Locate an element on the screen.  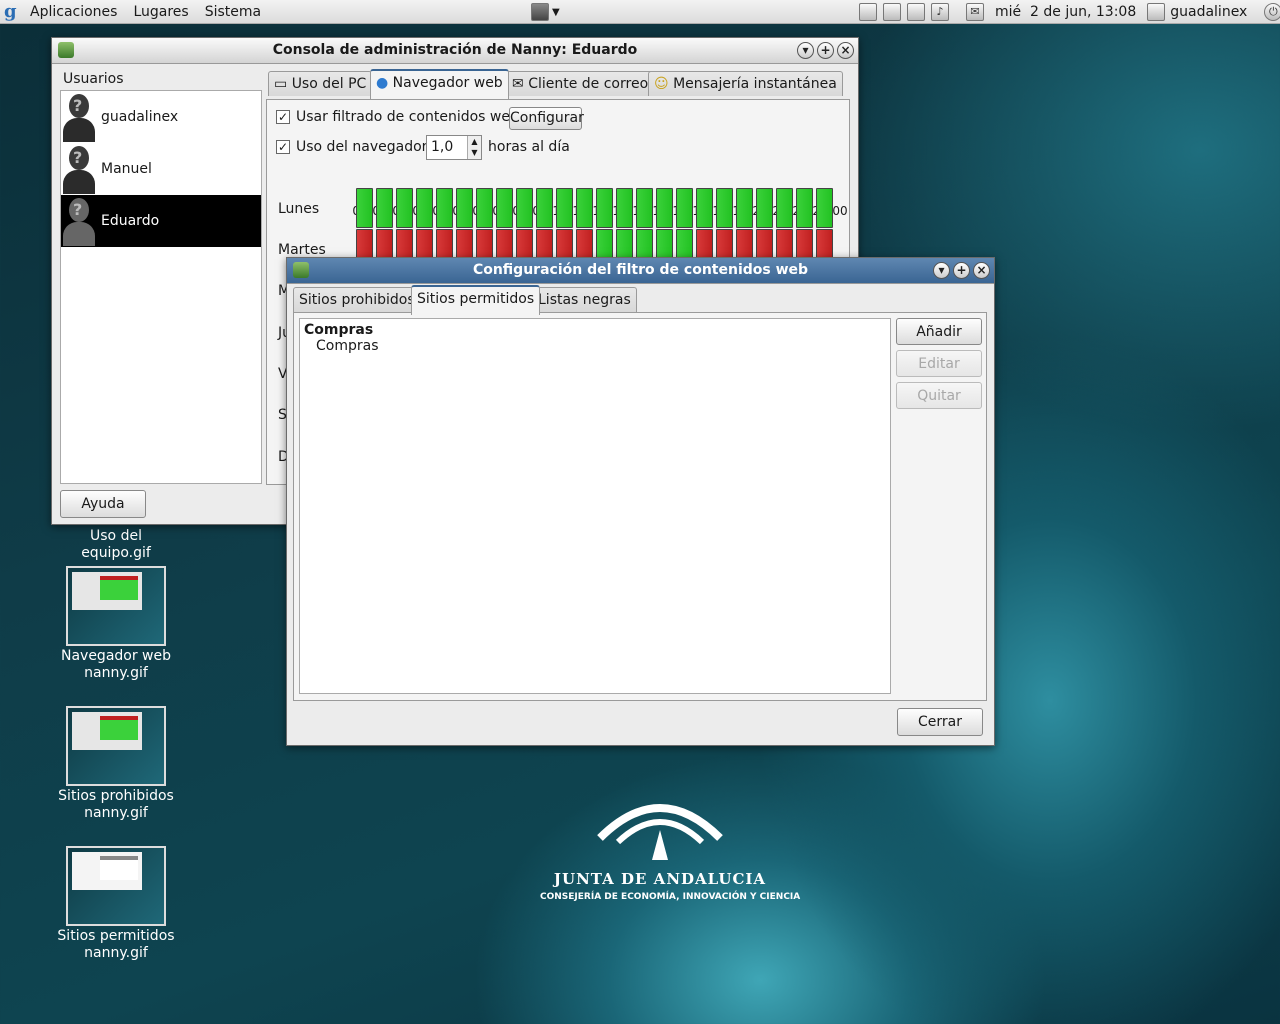
users-list: ? guadalinex ? Manuel ? Eduardo is located at coordinates (161, 287).